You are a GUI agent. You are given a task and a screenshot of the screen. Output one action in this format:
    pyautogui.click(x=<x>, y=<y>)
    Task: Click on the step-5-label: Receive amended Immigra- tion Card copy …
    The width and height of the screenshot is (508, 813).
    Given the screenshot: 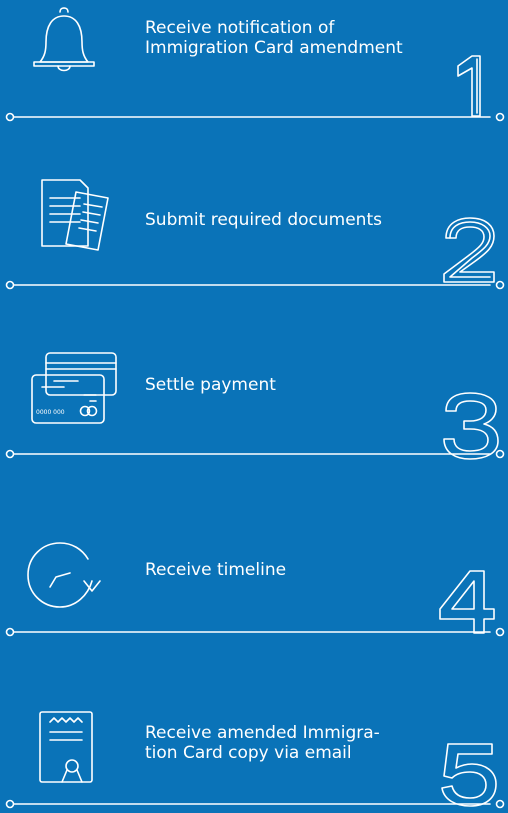 What is the action you would take?
    pyautogui.click(x=262, y=743)
    